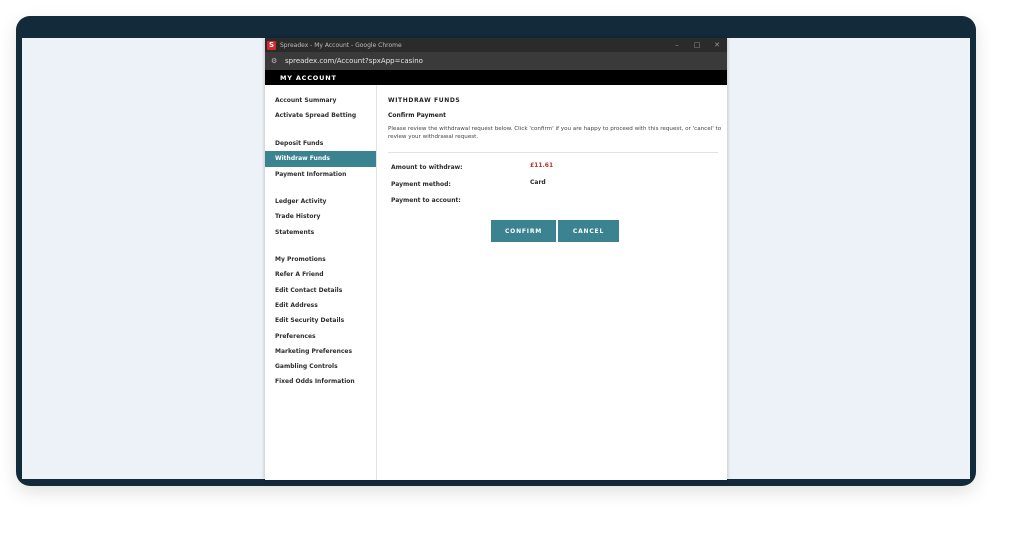 This screenshot has height=534, width=1024. What do you see at coordinates (588, 231) in the screenshot?
I see `cancel-button: CANCEL` at bounding box center [588, 231].